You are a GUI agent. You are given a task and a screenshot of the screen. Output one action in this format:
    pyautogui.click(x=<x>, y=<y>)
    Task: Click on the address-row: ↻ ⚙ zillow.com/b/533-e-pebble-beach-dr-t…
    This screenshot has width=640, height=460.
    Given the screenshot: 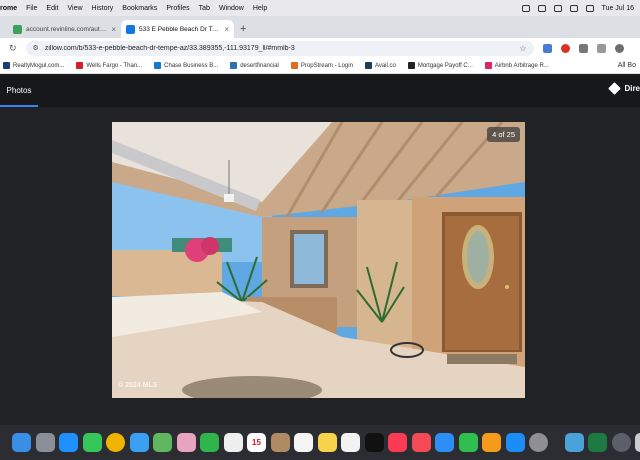 What is the action you would take?
    pyautogui.click(x=320, y=48)
    